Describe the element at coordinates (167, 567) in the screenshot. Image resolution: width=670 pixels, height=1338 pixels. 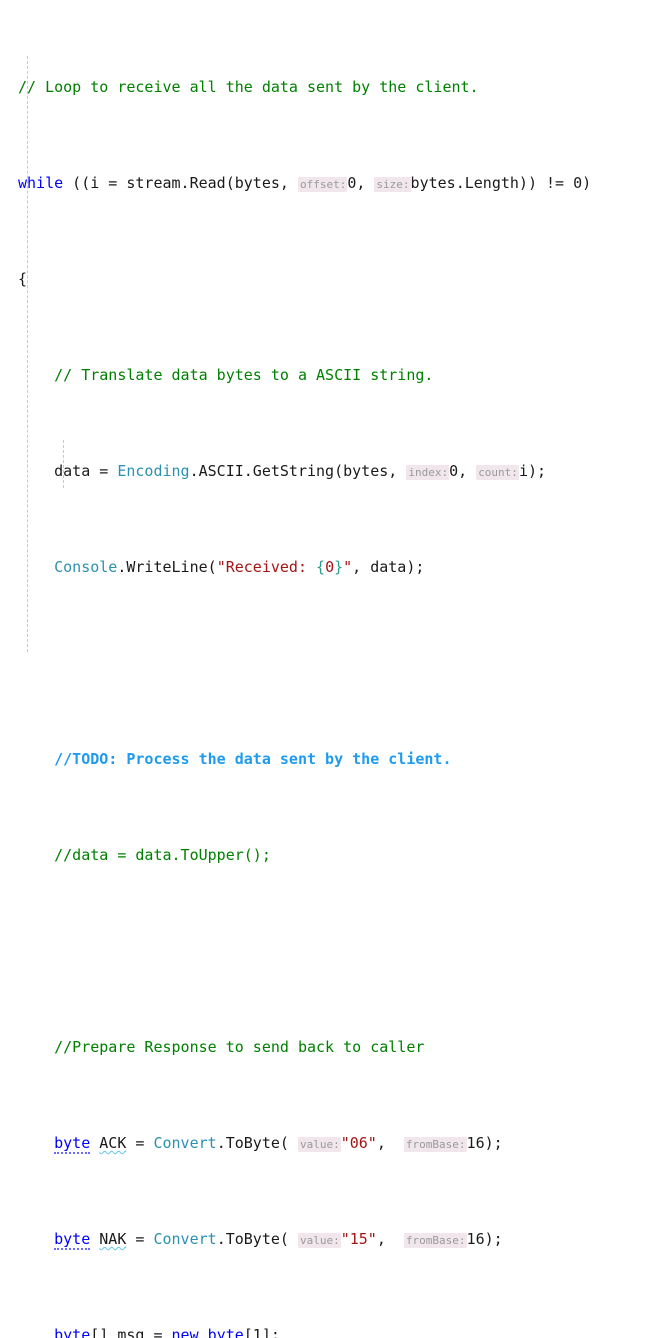
I see `code-text: .WriteLine(` at that location.